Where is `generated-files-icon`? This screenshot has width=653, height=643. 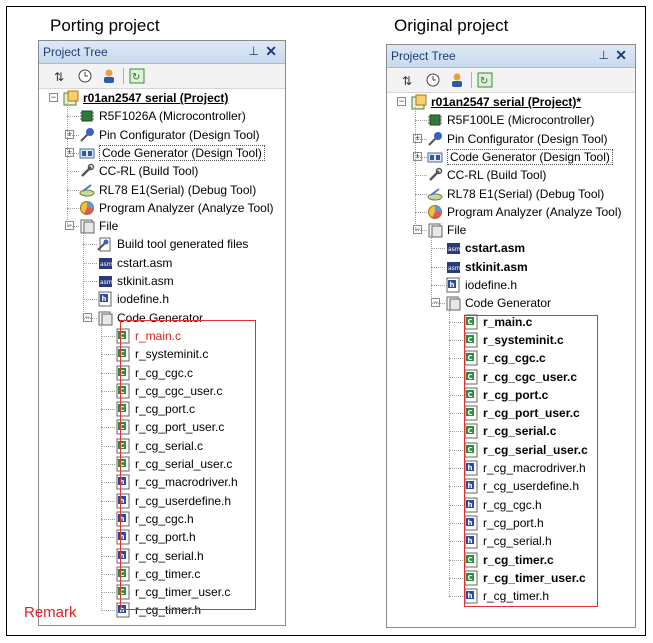 generated-files-icon is located at coordinates (105, 244).